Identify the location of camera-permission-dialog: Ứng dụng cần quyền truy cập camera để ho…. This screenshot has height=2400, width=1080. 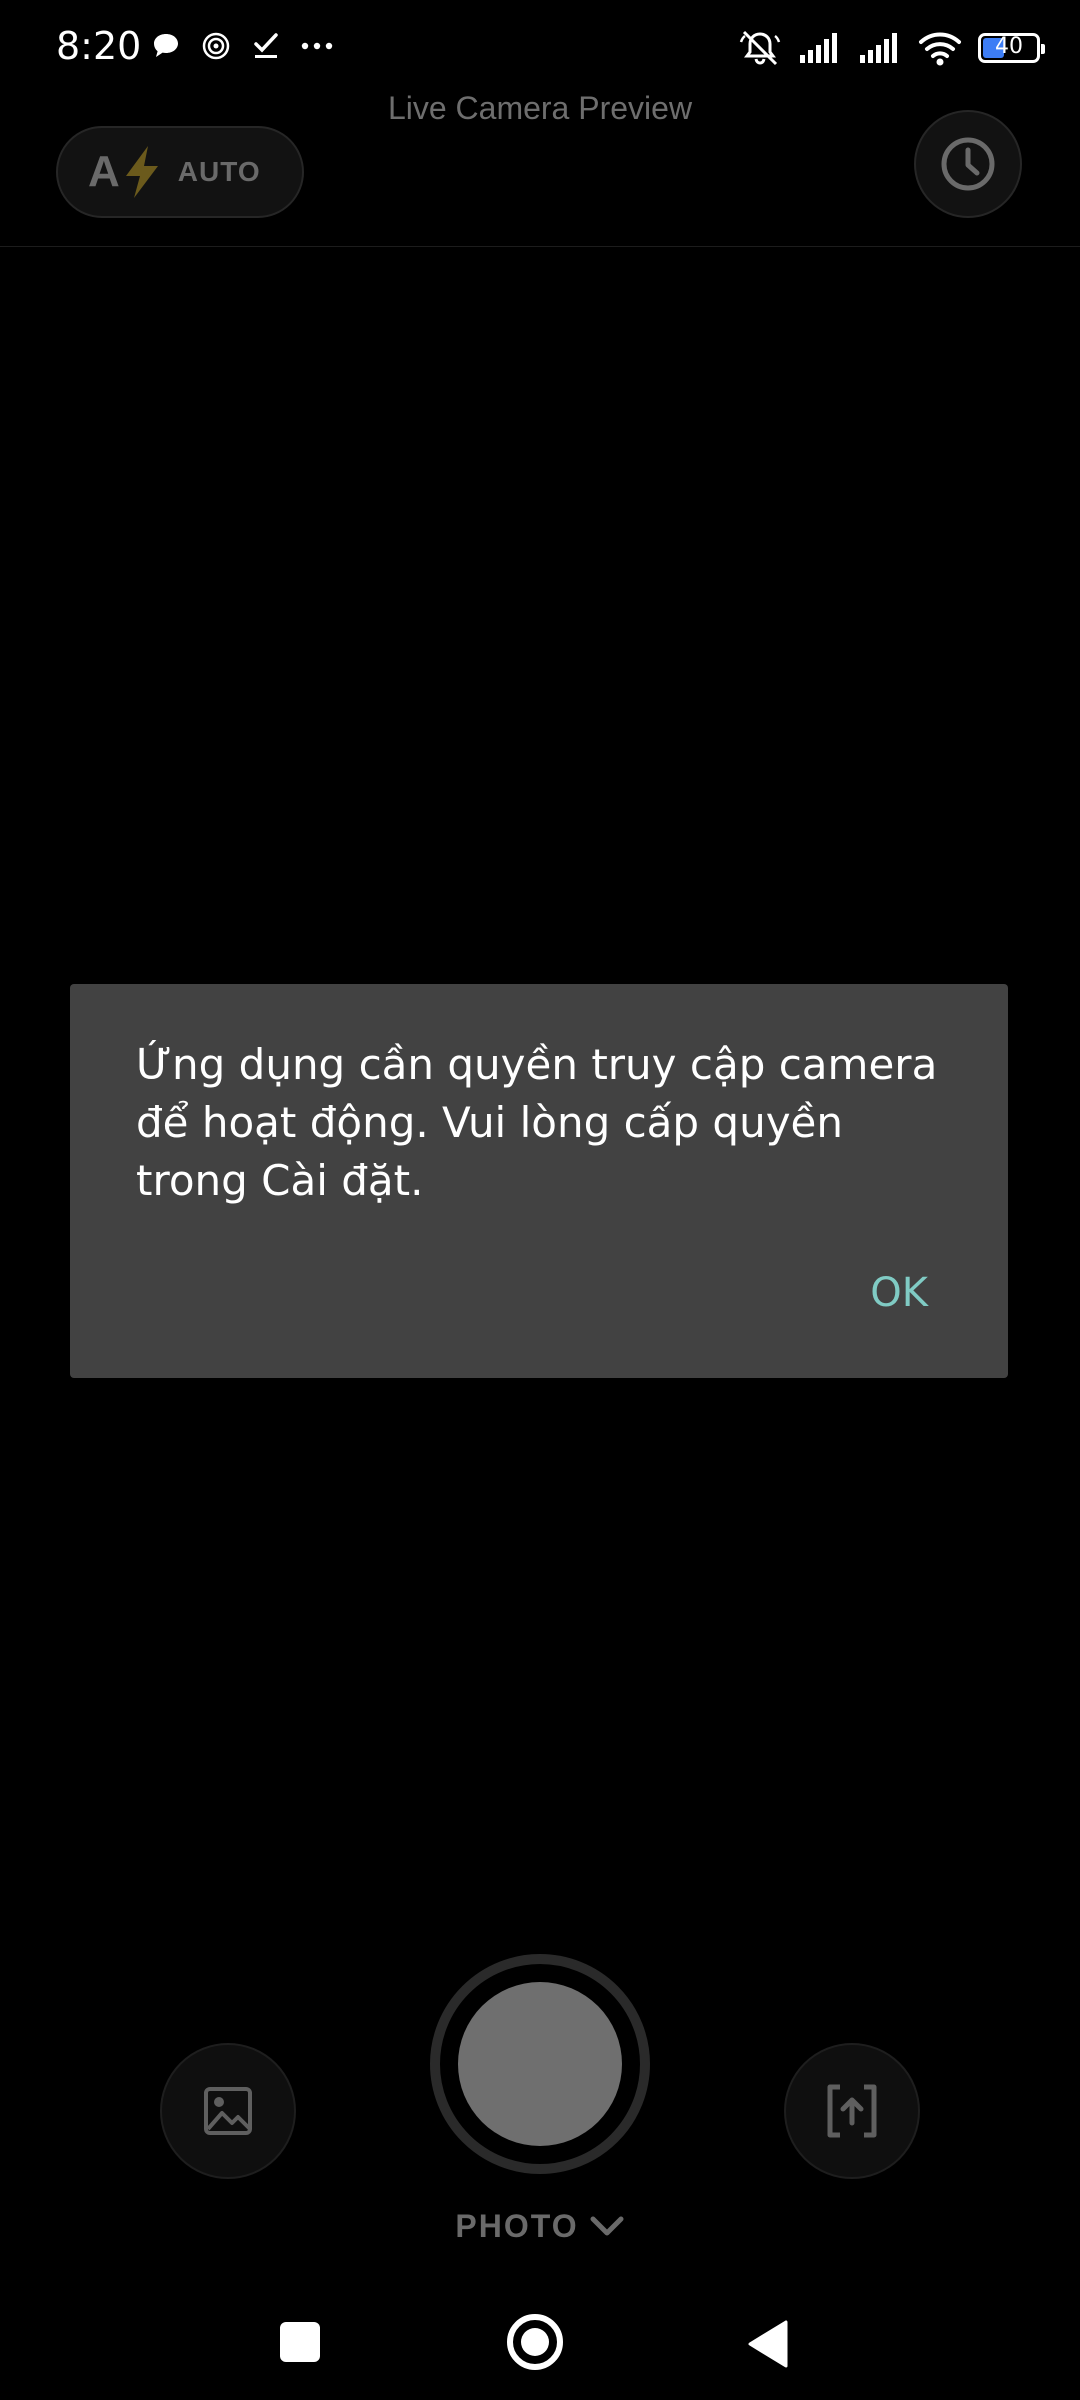
(539, 1181).